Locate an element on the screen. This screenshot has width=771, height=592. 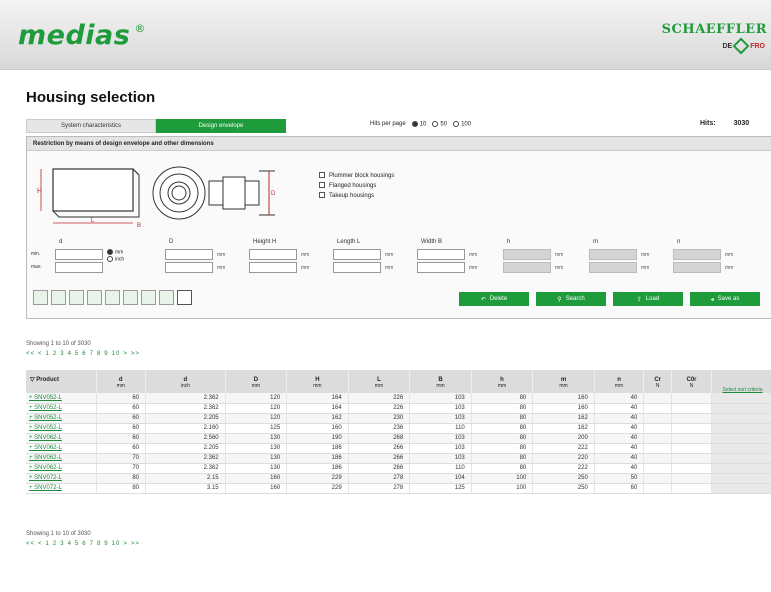
housing-design-9-icon is located at coordinates (184, 297).